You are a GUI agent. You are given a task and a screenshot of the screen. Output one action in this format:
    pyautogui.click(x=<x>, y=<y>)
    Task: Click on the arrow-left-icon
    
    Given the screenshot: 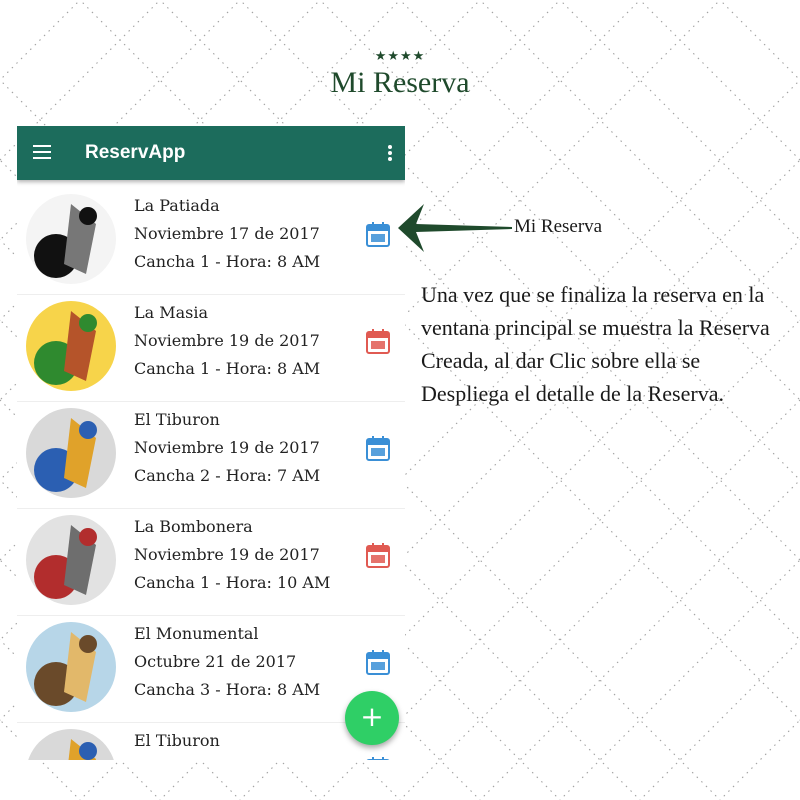 What is the action you would take?
    pyautogui.click(x=455, y=228)
    